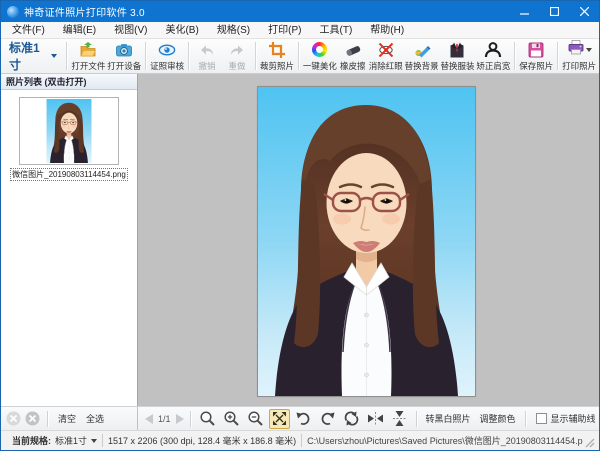 The image size is (600, 451). I want to click on zoom-out-icon, so click(255, 418).